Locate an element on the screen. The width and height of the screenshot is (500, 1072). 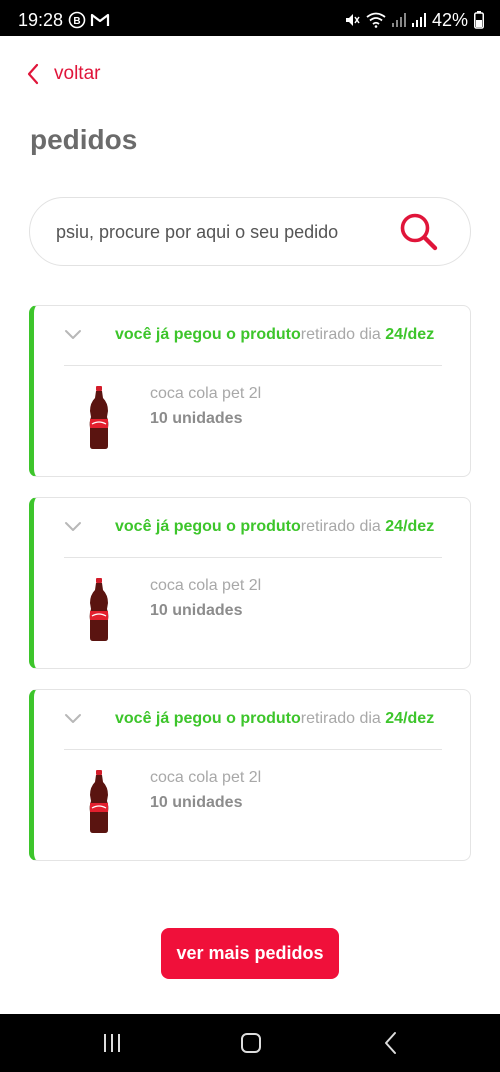
more-orders-button: ver mais pedidos is located at coordinates (250, 953).